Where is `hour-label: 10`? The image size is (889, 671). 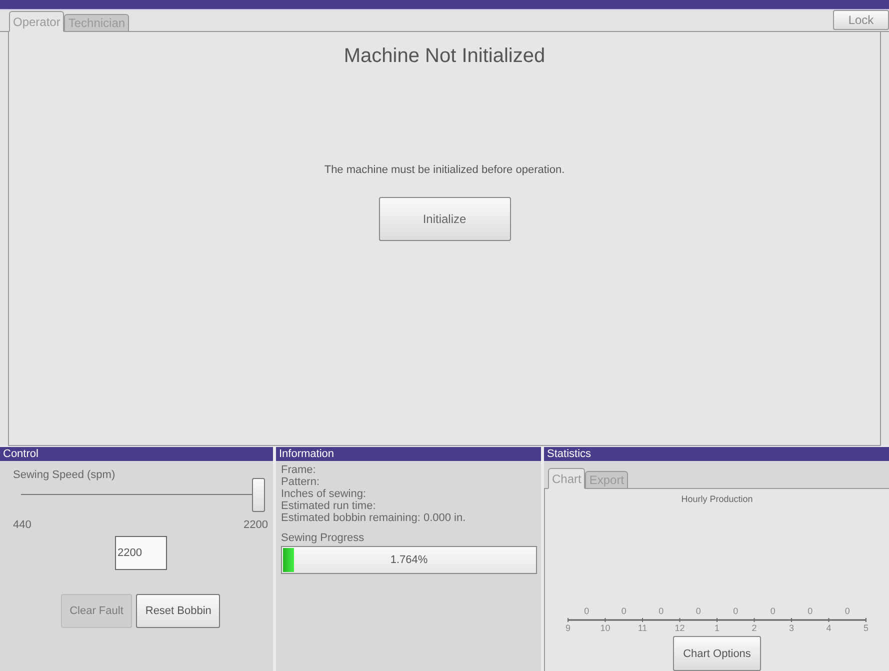 hour-label: 10 is located at coordinates (605, 628).